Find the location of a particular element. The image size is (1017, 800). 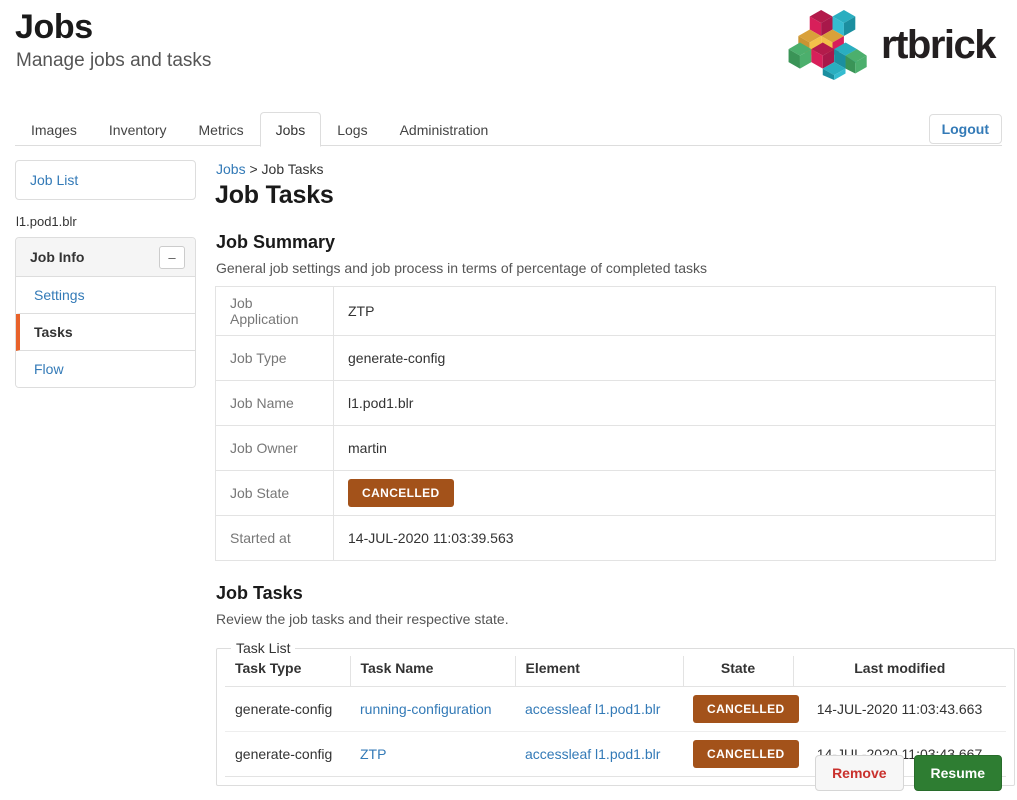

column-header-element: Element is located at coordinates (599, 671).